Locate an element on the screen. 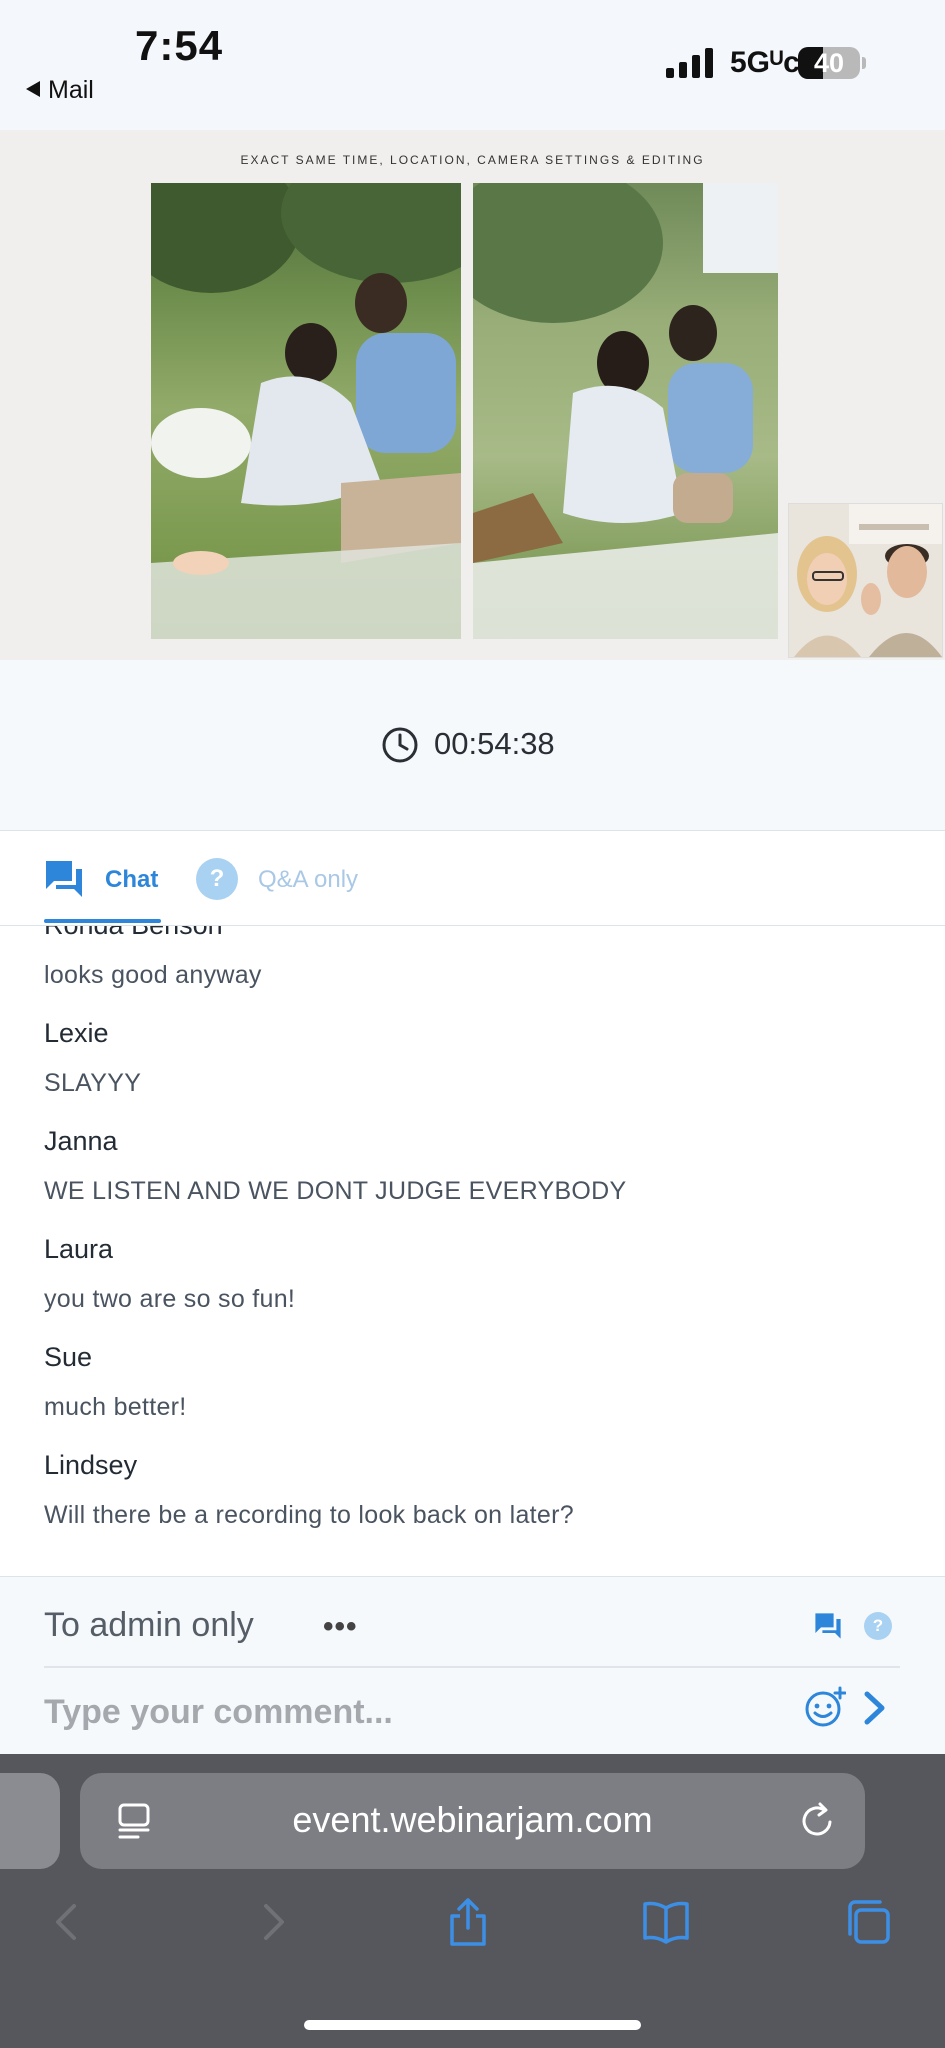 This screenshot has height=2048, width=945. comment-input is located at coordinates (414, 1712).